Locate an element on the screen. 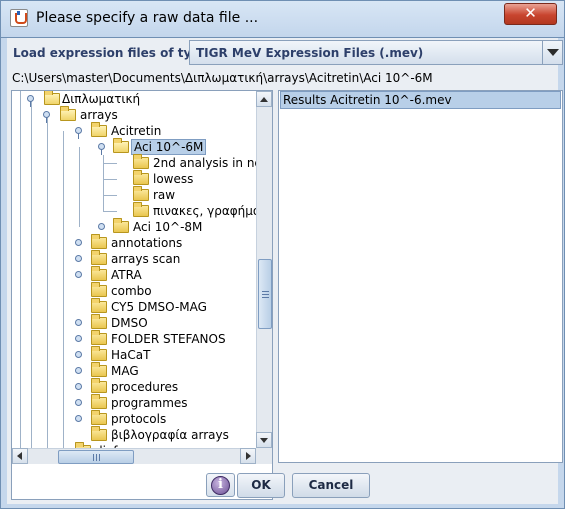  tree-node: programmes is located at coordinates (134, 402).